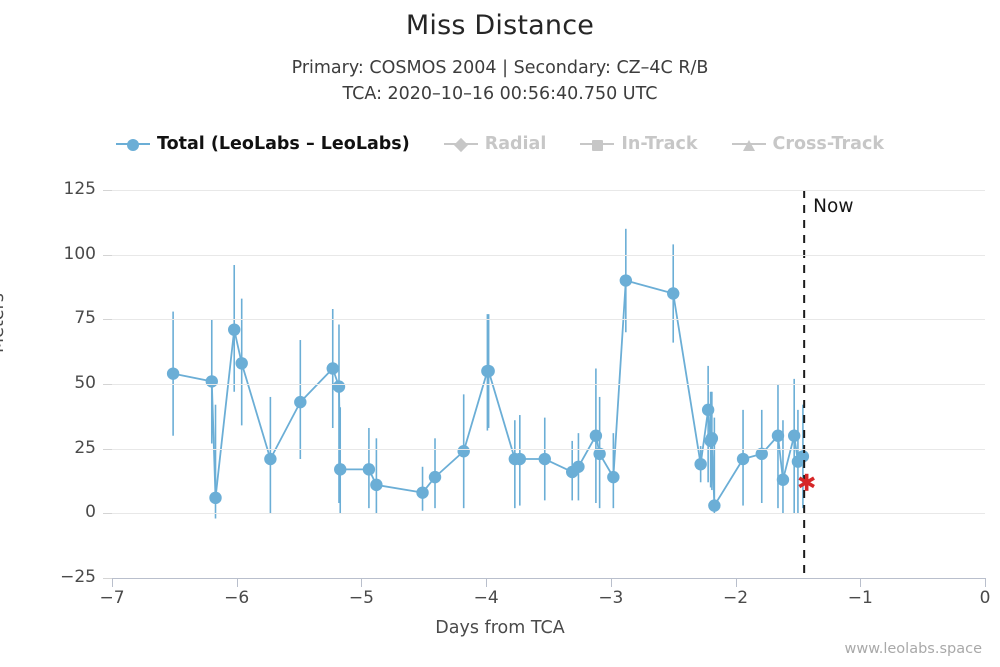 The width and height of the screenshot is (1000, 667). I want to click on x-tick-label: −6, so click(237, 598).